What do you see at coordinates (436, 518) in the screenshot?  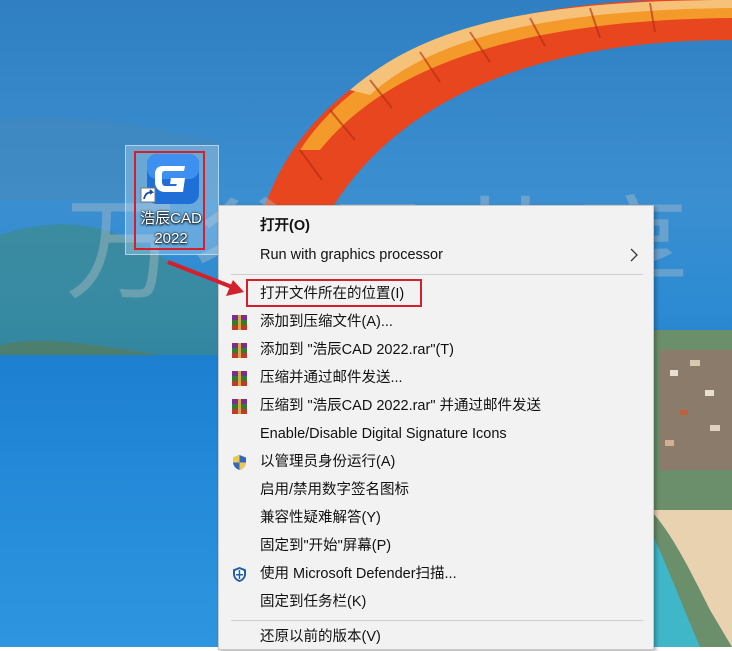 I see `menu-item-compatibility-troubleshoot: 兼容性疑难解答(Y)` at bounding box center [436, 518].